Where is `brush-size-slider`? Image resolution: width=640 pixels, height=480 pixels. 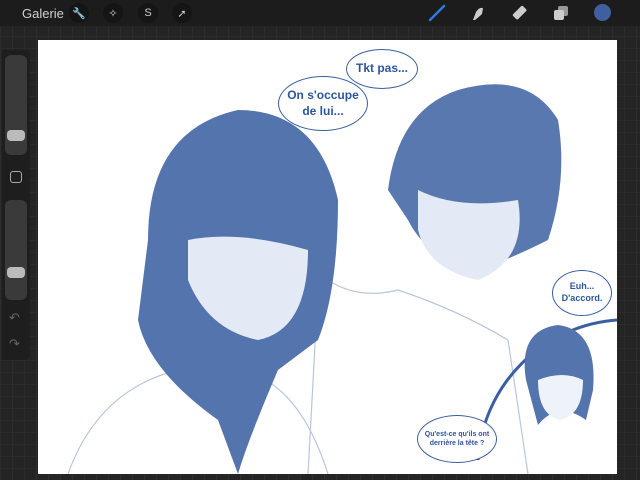
brush-size-slider is located at coordinates (16, 105).